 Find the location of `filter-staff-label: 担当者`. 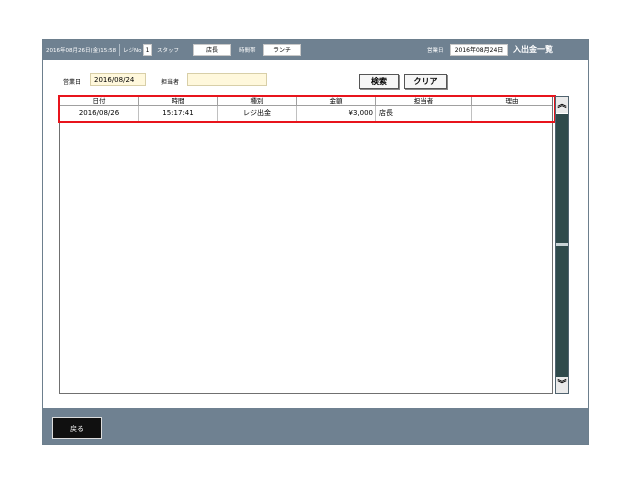

filter-staff-label: 担当者 is located at coordinates (170, 82).